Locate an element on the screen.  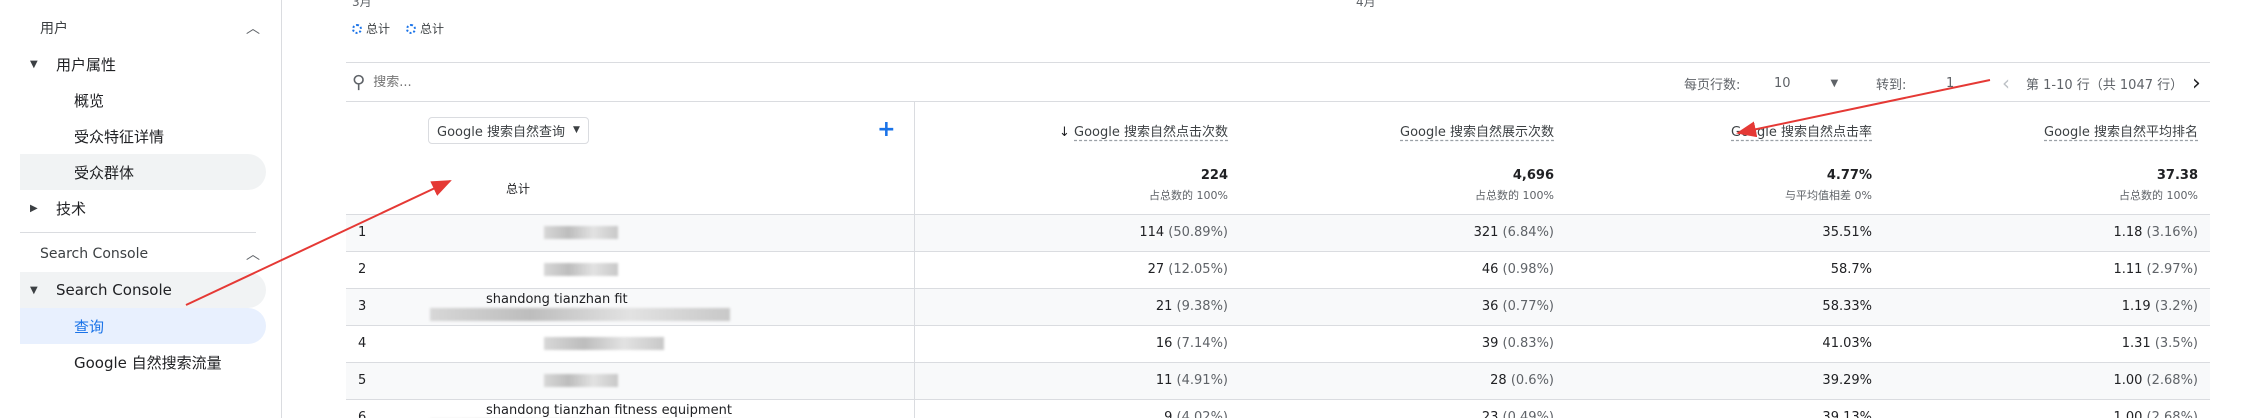
sidebar-item-audiences: 受众群体 is located at coordinates (143, 172).